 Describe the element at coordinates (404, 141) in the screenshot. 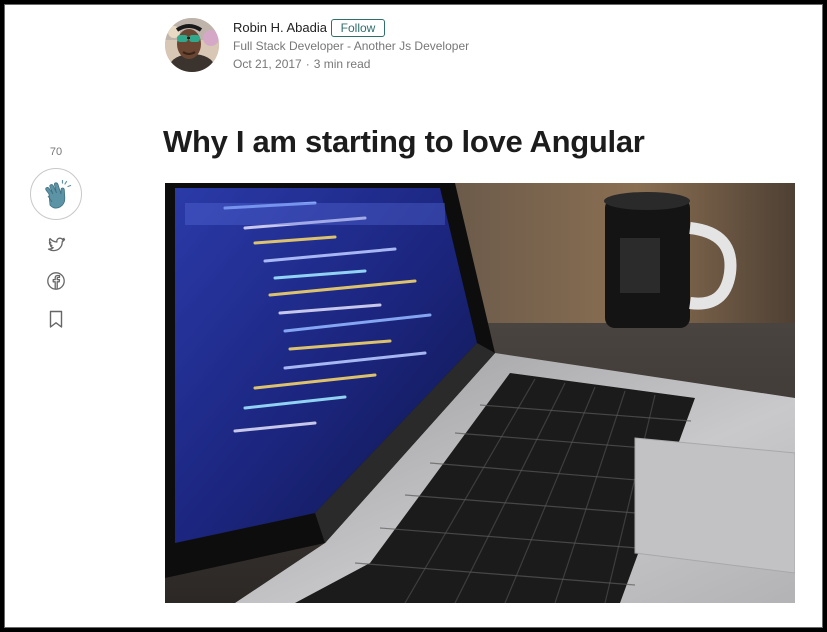

I see `article-title: Why I am starting to love Angular` at that location.